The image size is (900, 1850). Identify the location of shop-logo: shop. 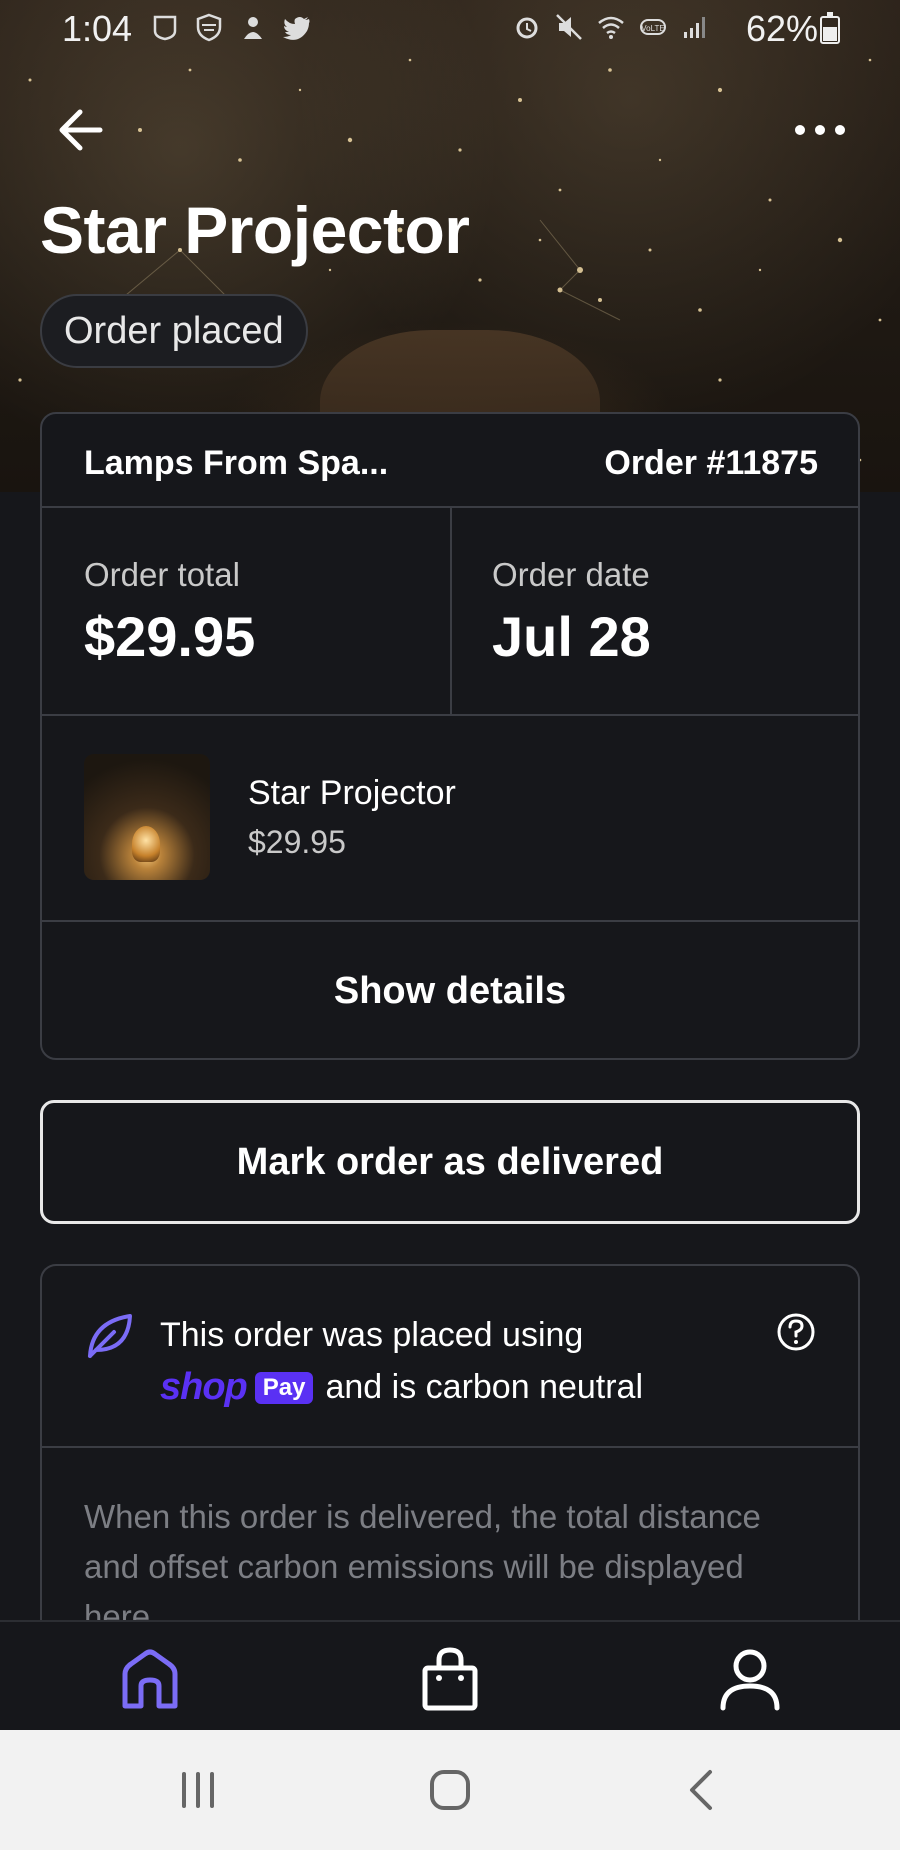
(204, 1387).